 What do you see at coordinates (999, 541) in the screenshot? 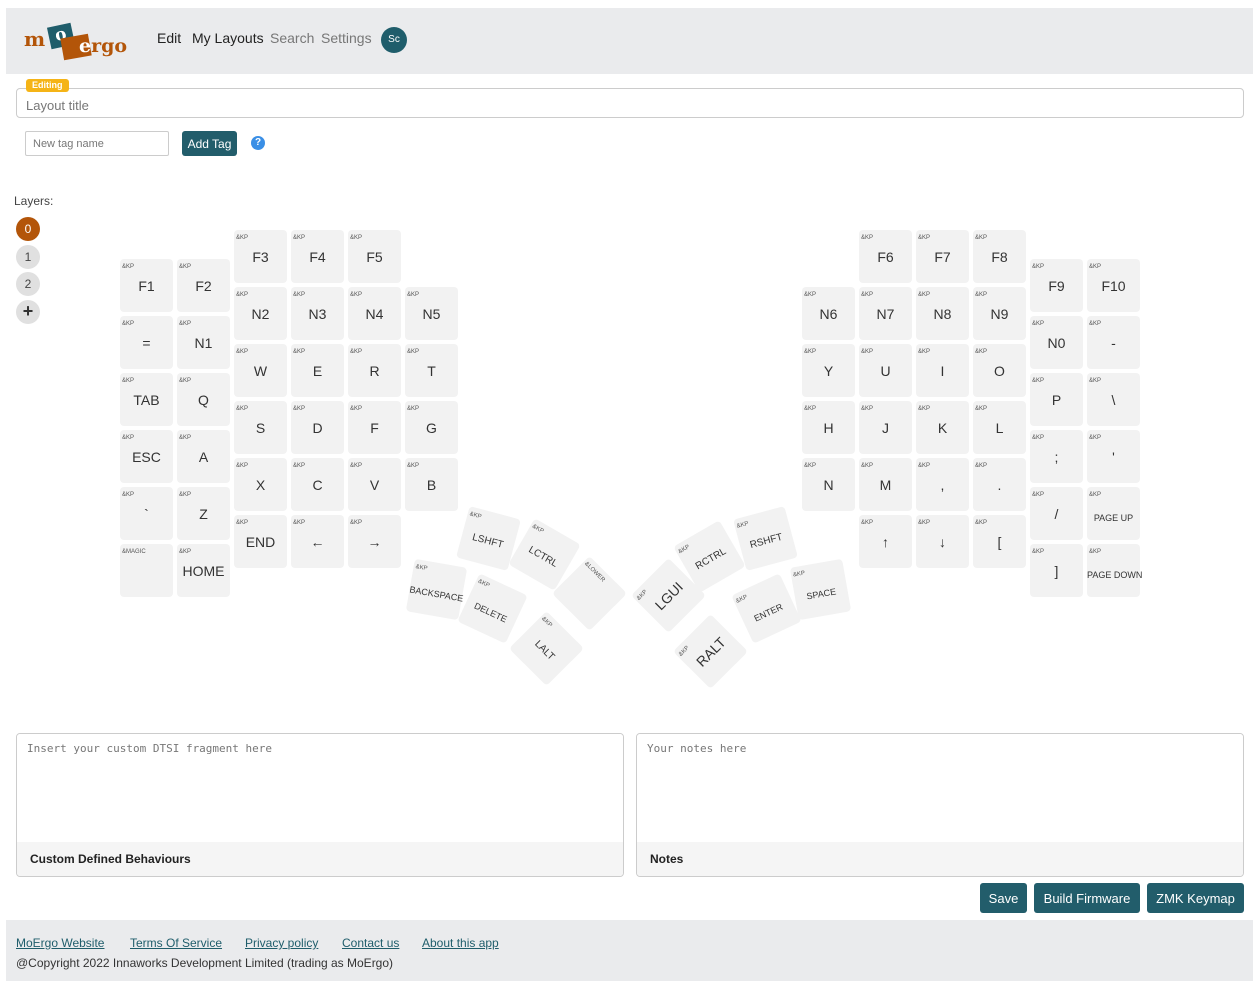
I see `key-left-bracket: &KP[` at bounding box center [999, 541].